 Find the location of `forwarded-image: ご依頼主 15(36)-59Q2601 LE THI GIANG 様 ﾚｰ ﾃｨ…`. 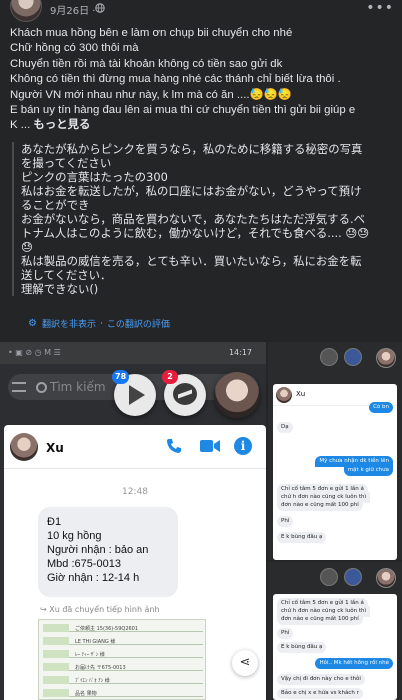

forwarded-image: ご依頼主 15(36)-59Q2601 LE THI GIANG 様 ﾚｰ ﾃｨ… is located at coordinates (122, 659).